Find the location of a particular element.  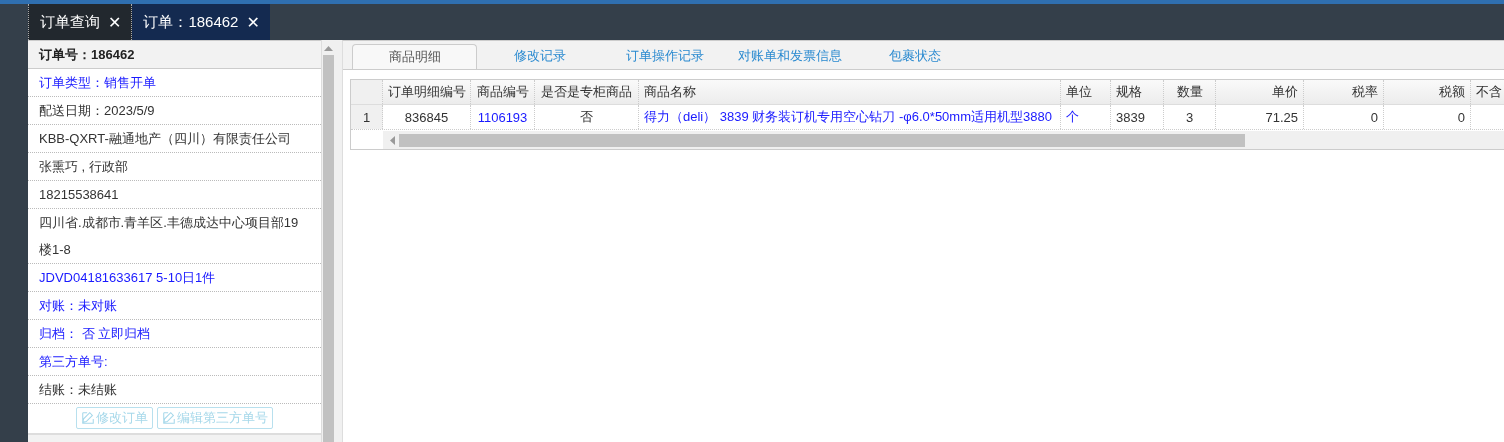

detail-tab: 对账单和发票信息 is located at coordinates (789, 56).